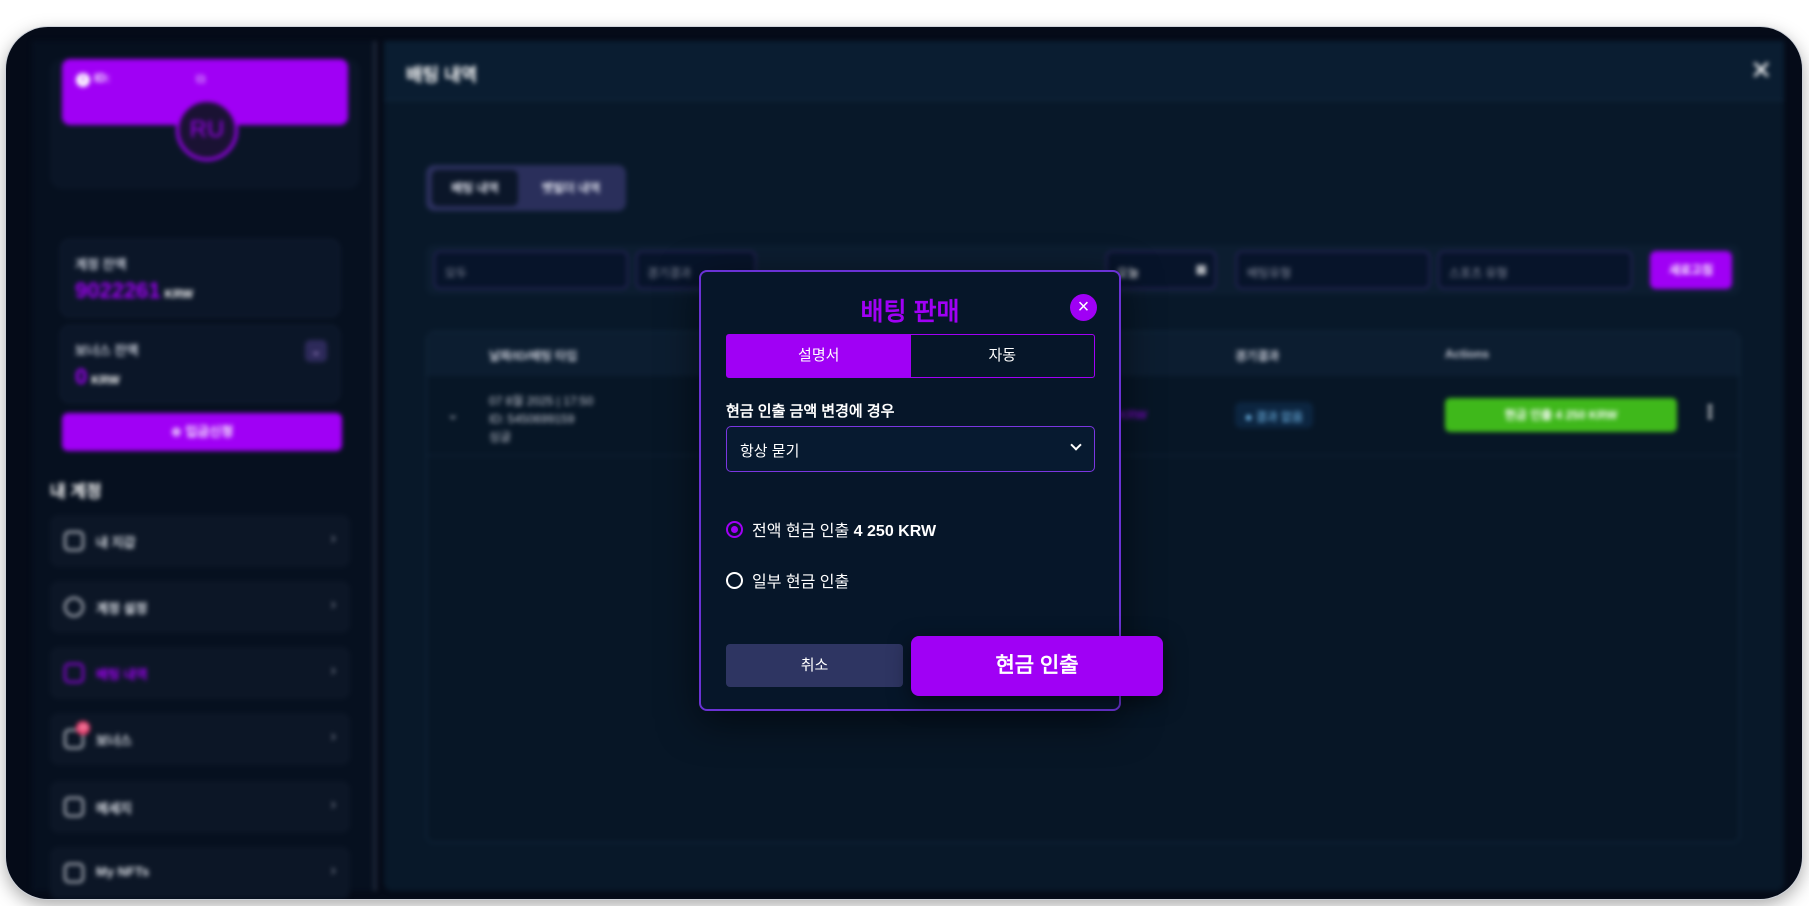  Describe the element at coordinates (122, 674) in the screenshot. I see `sidebar-item-label: 배팅 내역` at that location.